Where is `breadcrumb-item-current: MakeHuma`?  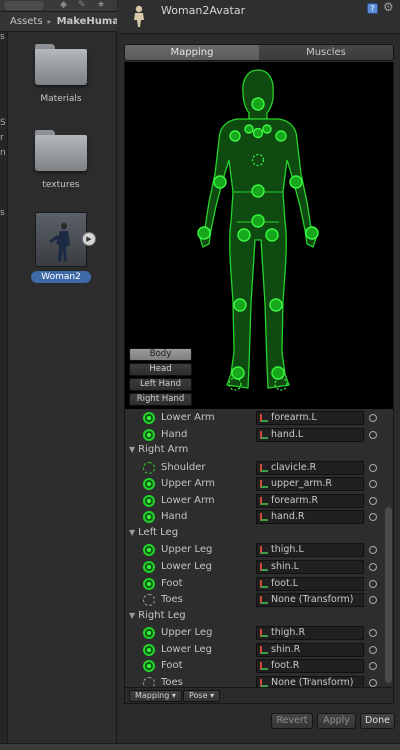
breadcrumb-item-current: MakeHuma is located at coordinates (87, 21).